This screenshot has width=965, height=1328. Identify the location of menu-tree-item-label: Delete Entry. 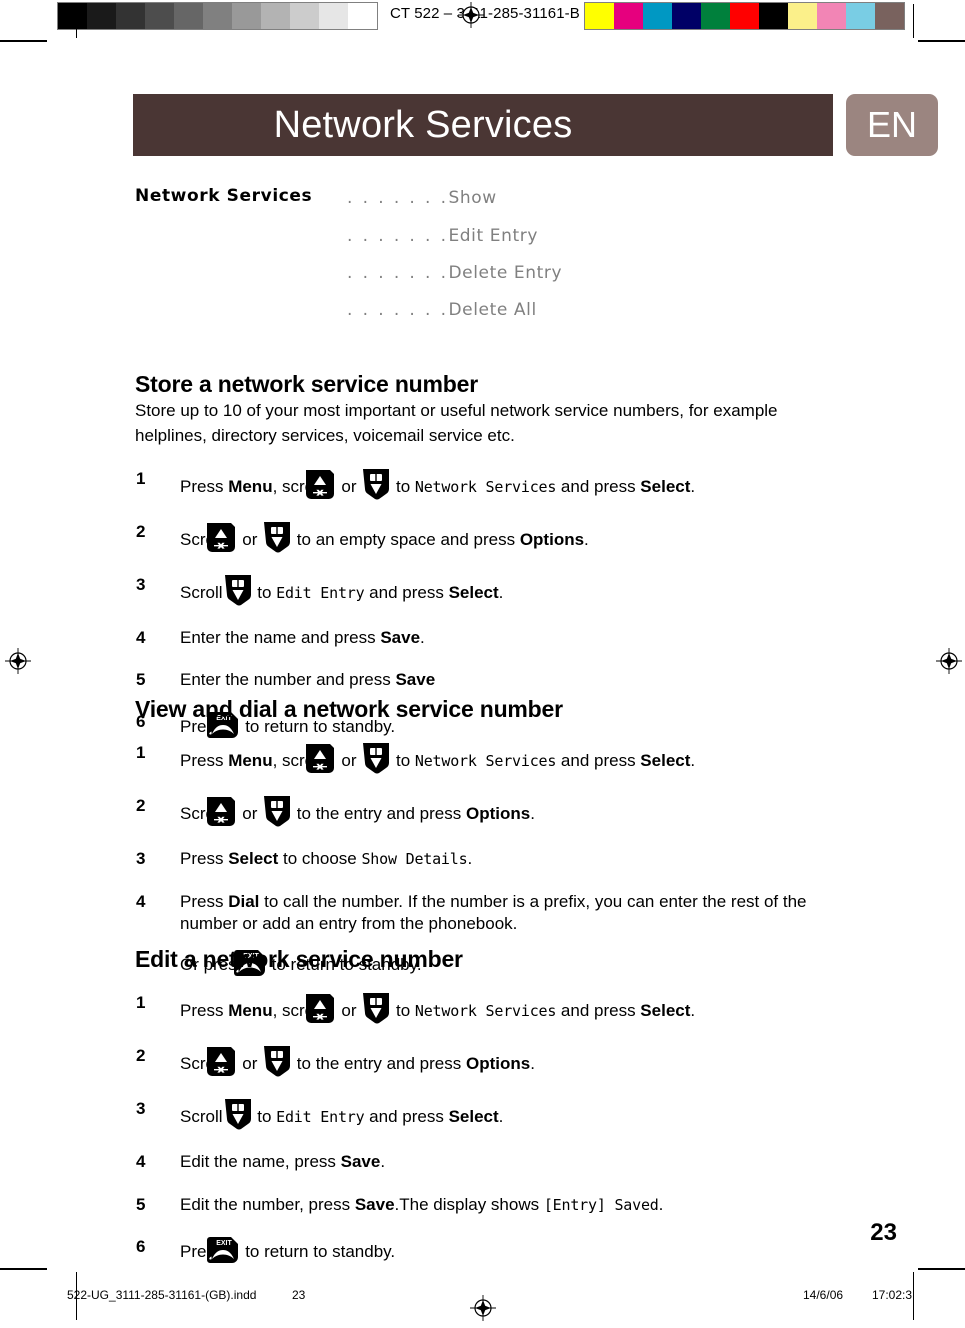
(505, 273).